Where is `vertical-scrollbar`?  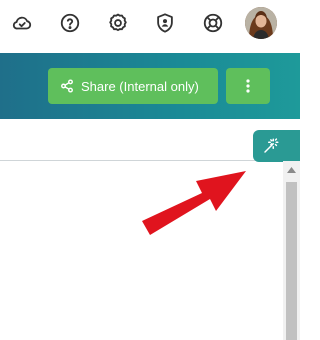
vertical-scrollbar is located at coordinates (291, 250).